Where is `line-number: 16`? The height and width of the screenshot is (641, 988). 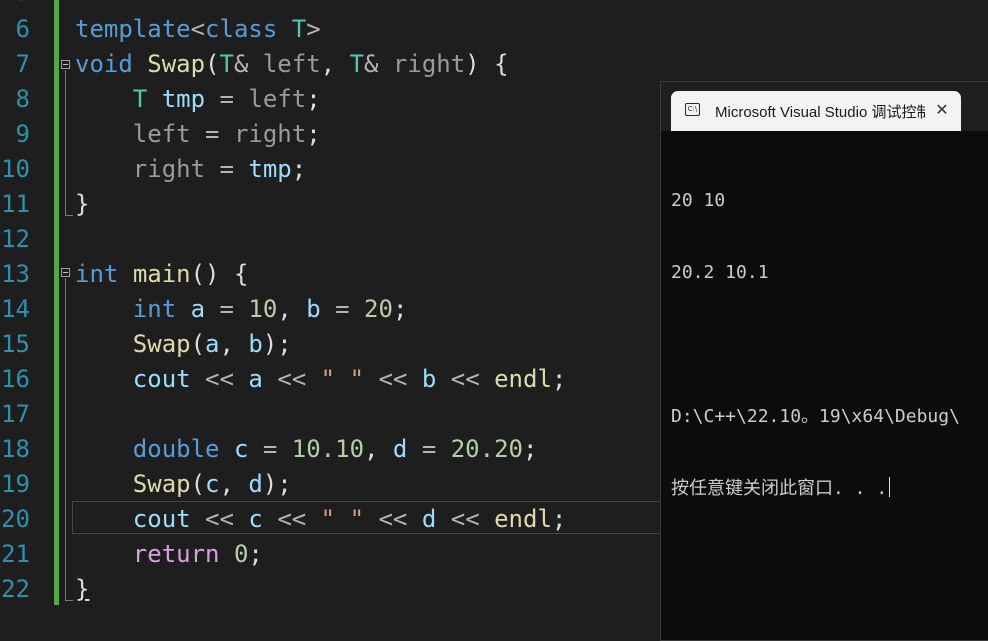 line-number: 16 is located at coordinates (15, 379).